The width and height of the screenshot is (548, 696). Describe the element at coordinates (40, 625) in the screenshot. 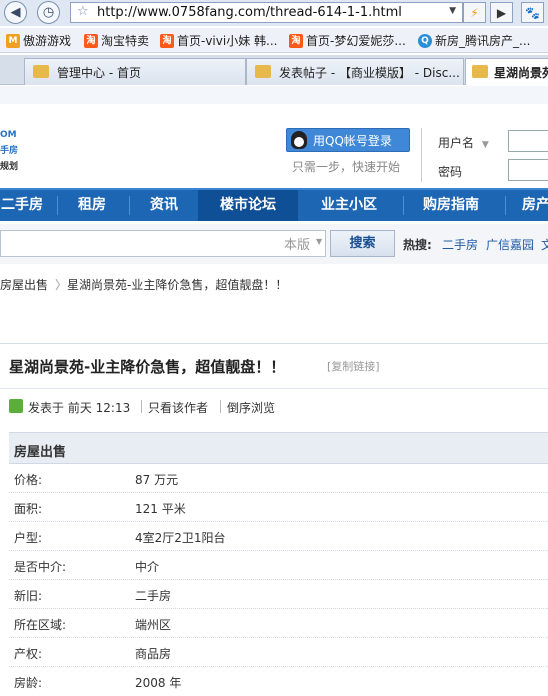

I see `info-key: 所在区域:` at that location.